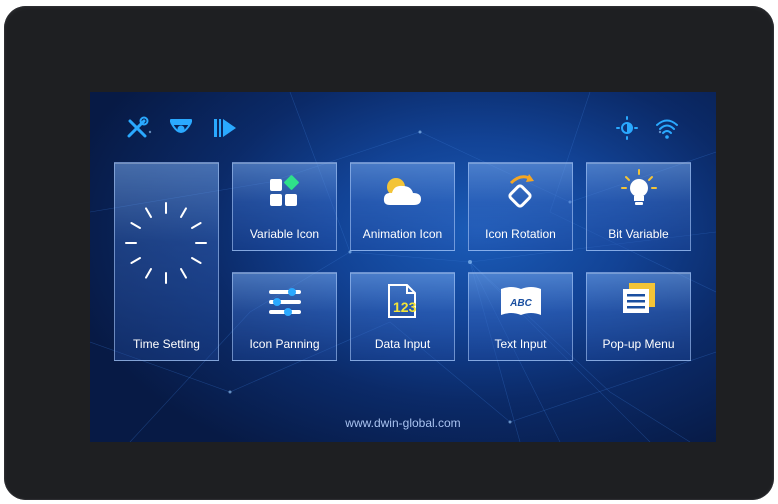 This screenshot has height=504, width=778. Describe the element at coordinates (638, 344) in the screenshot. I see `tile-label: Pop-up Menu` at that location.